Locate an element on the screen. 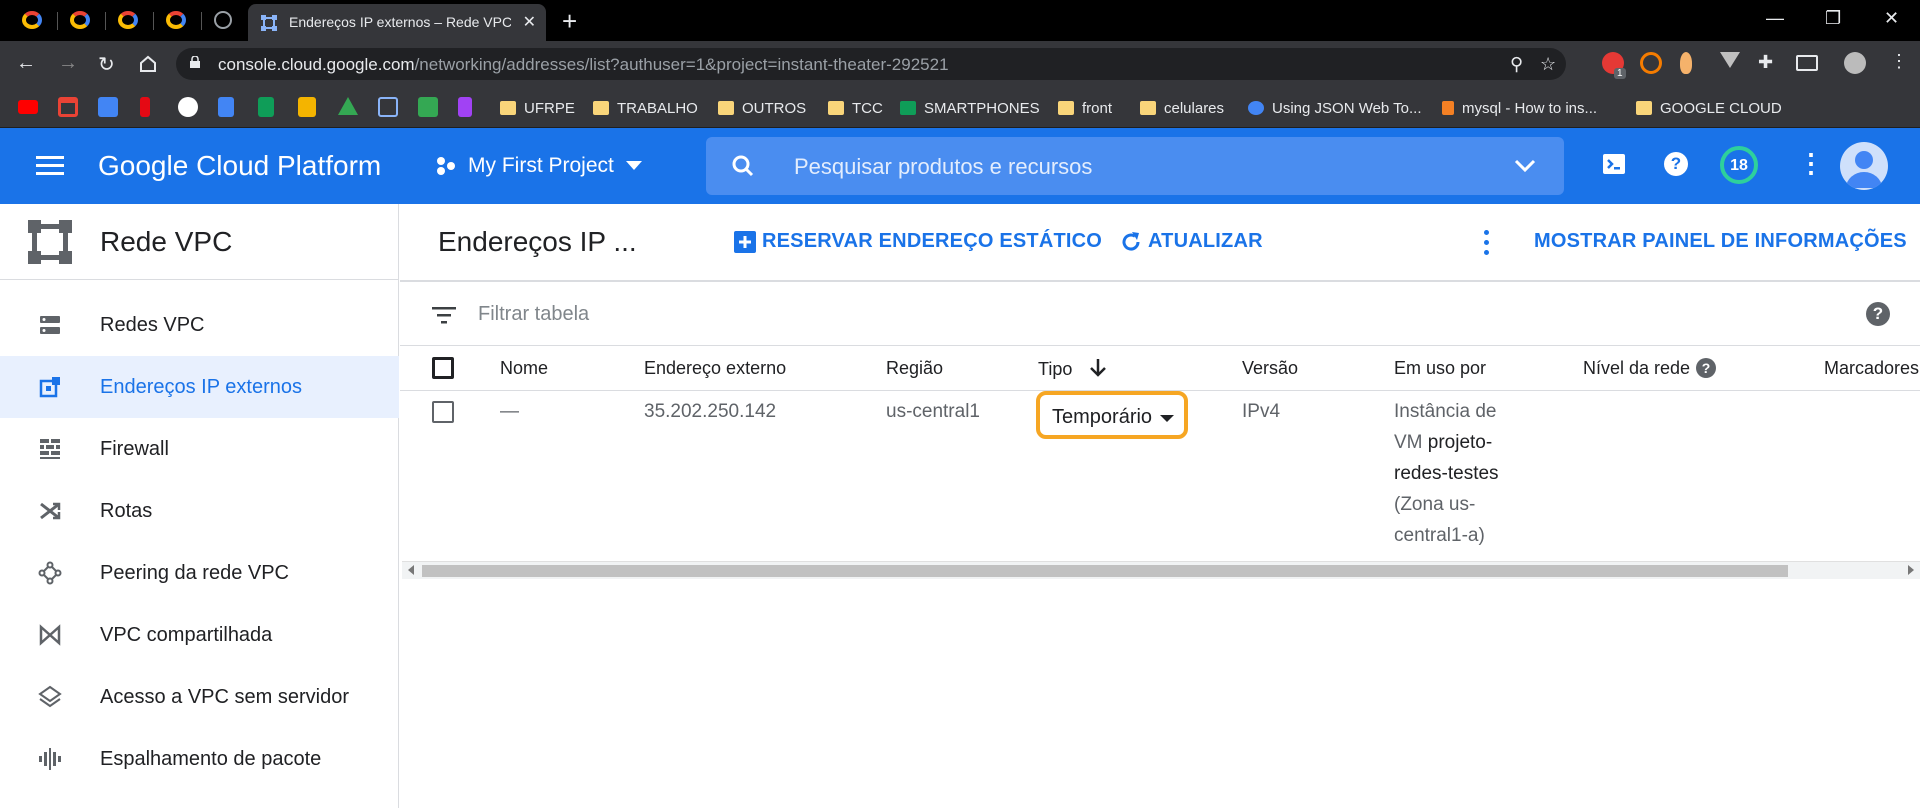 The height and width of the screenshot is (808, 1920). scrollbar-thumb is located at coordinates (1105, 571).